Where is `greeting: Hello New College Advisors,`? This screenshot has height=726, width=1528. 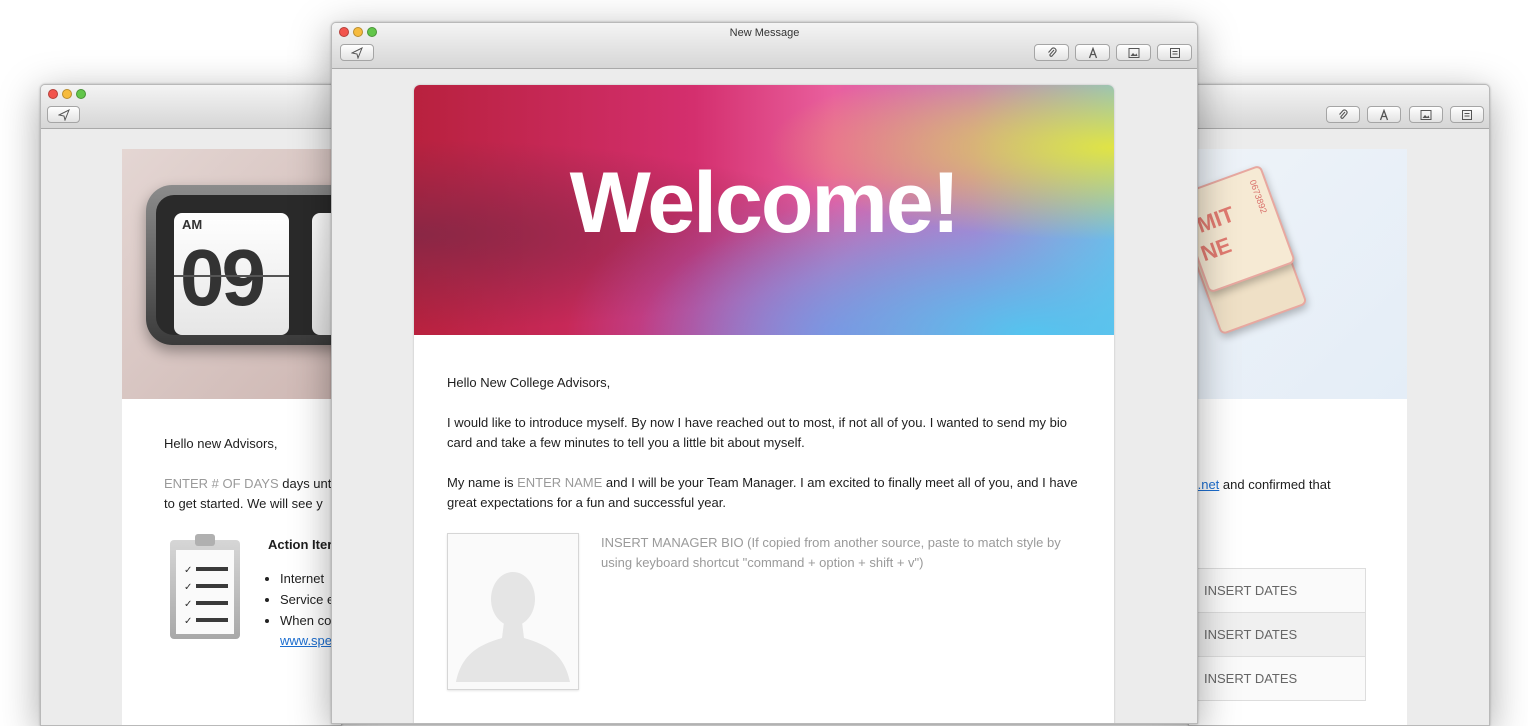
greeting: Hello New College Advisors, is located at coordinates (529, 382).